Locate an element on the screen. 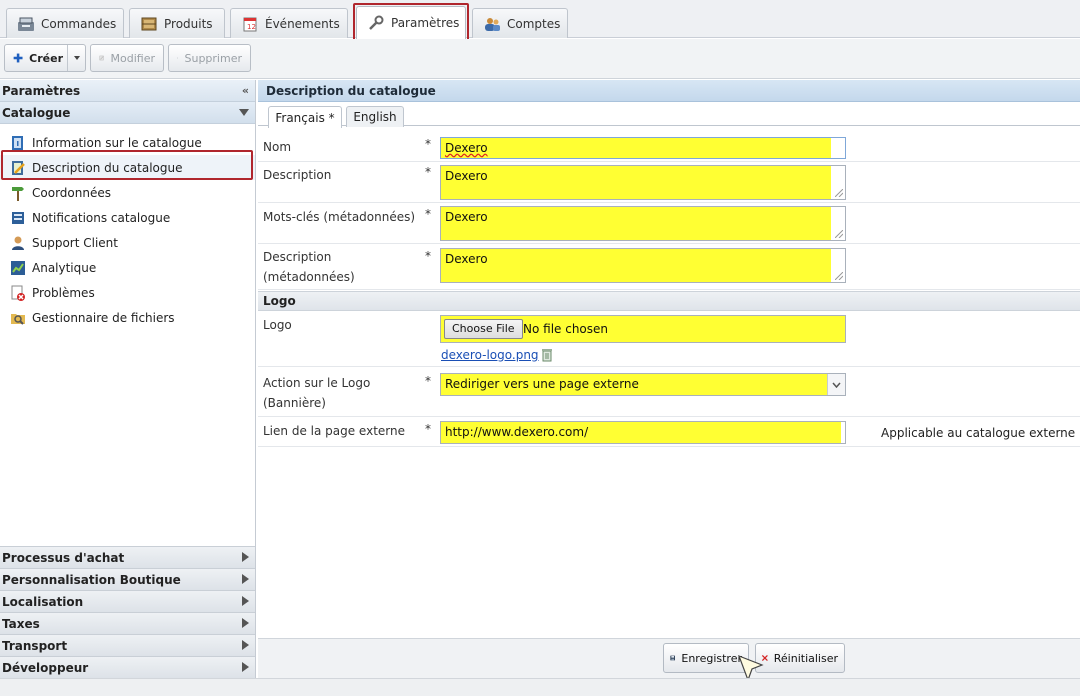 This screenshot has height=696, width=1080. annotation-box-sidebar is located at coordinates (127, 165).